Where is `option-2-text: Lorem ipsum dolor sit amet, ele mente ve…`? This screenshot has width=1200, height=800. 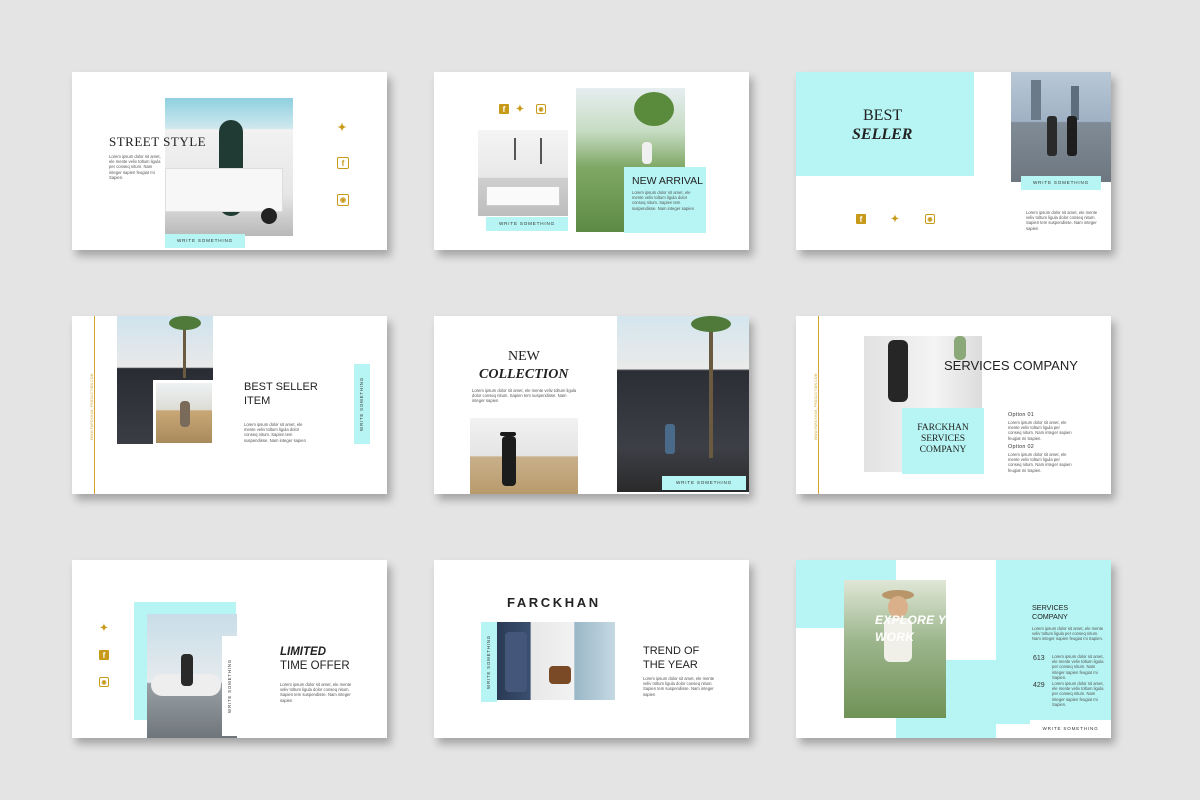
option-2-text: Lorem ipsum dolor sit amet, ele mente ve… is located at coordinates (1040, 462).